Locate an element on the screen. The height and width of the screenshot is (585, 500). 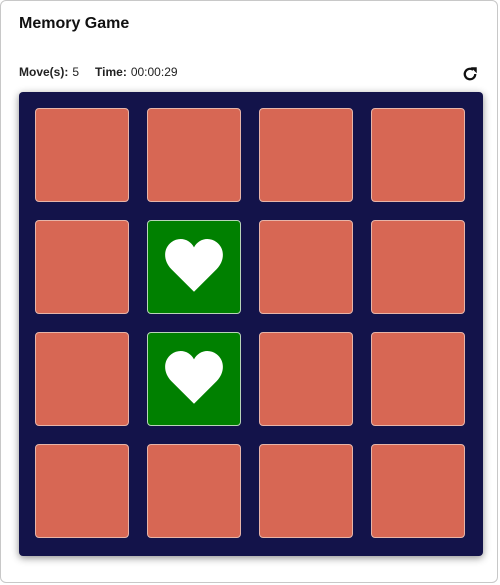
restart-button is located at coordinates (470, 74).